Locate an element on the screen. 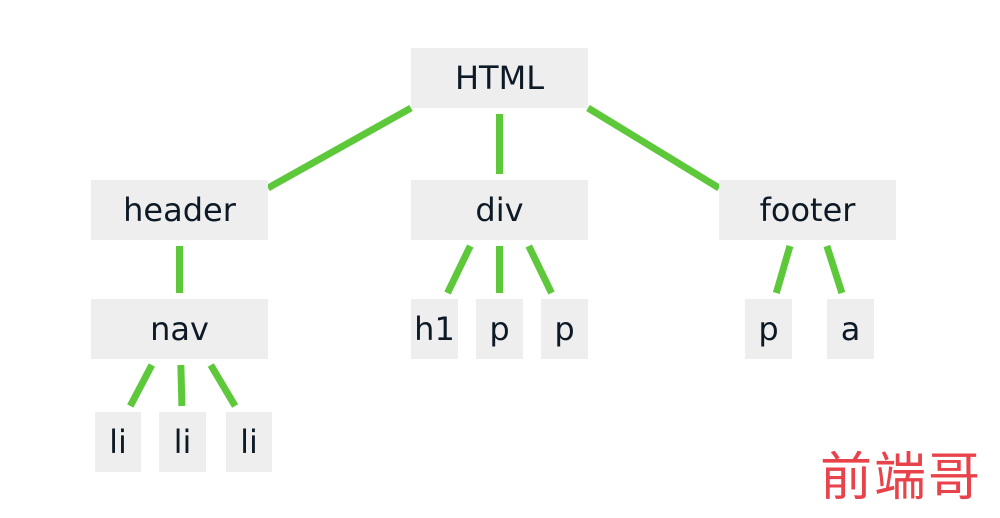  node-html: HTML is located at coordinates (499, 78).